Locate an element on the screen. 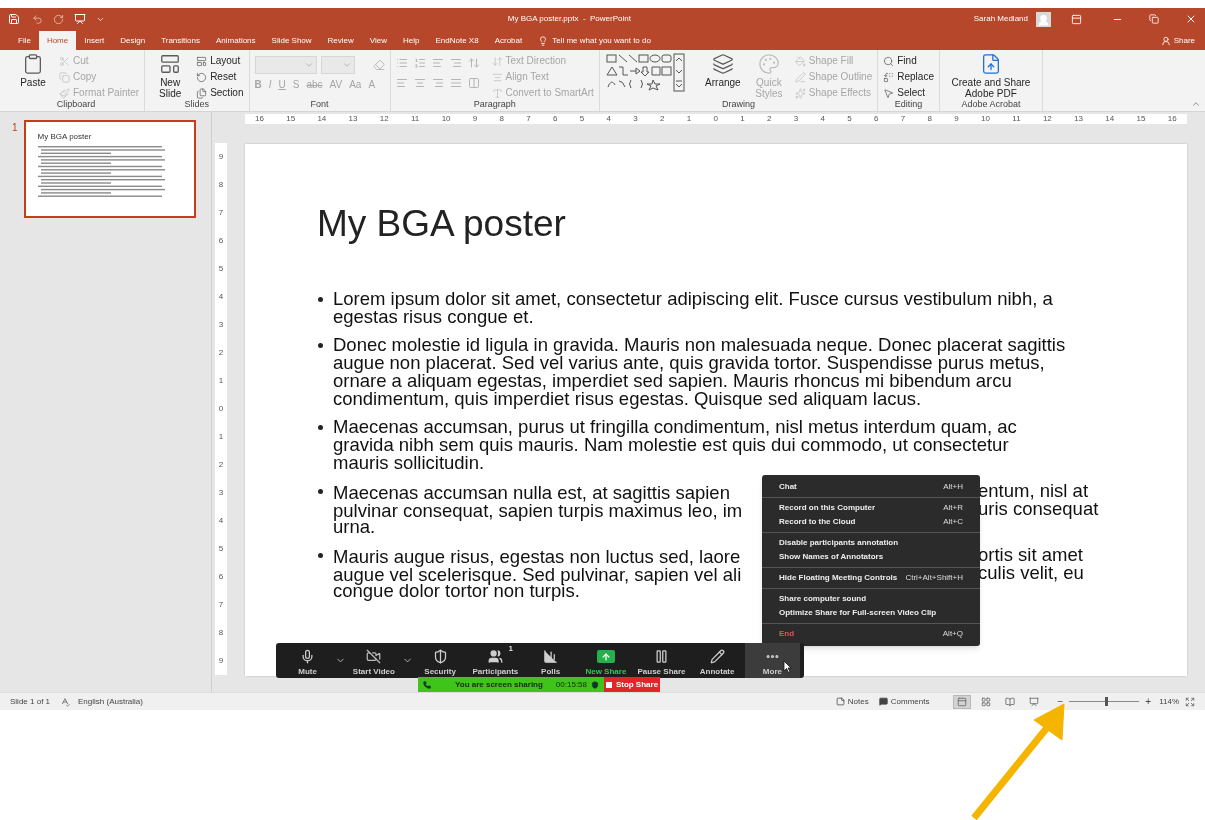 This screenshot has width=1205, height=820. ribbon-large-button: Paste is located at coordinates (33, 76).